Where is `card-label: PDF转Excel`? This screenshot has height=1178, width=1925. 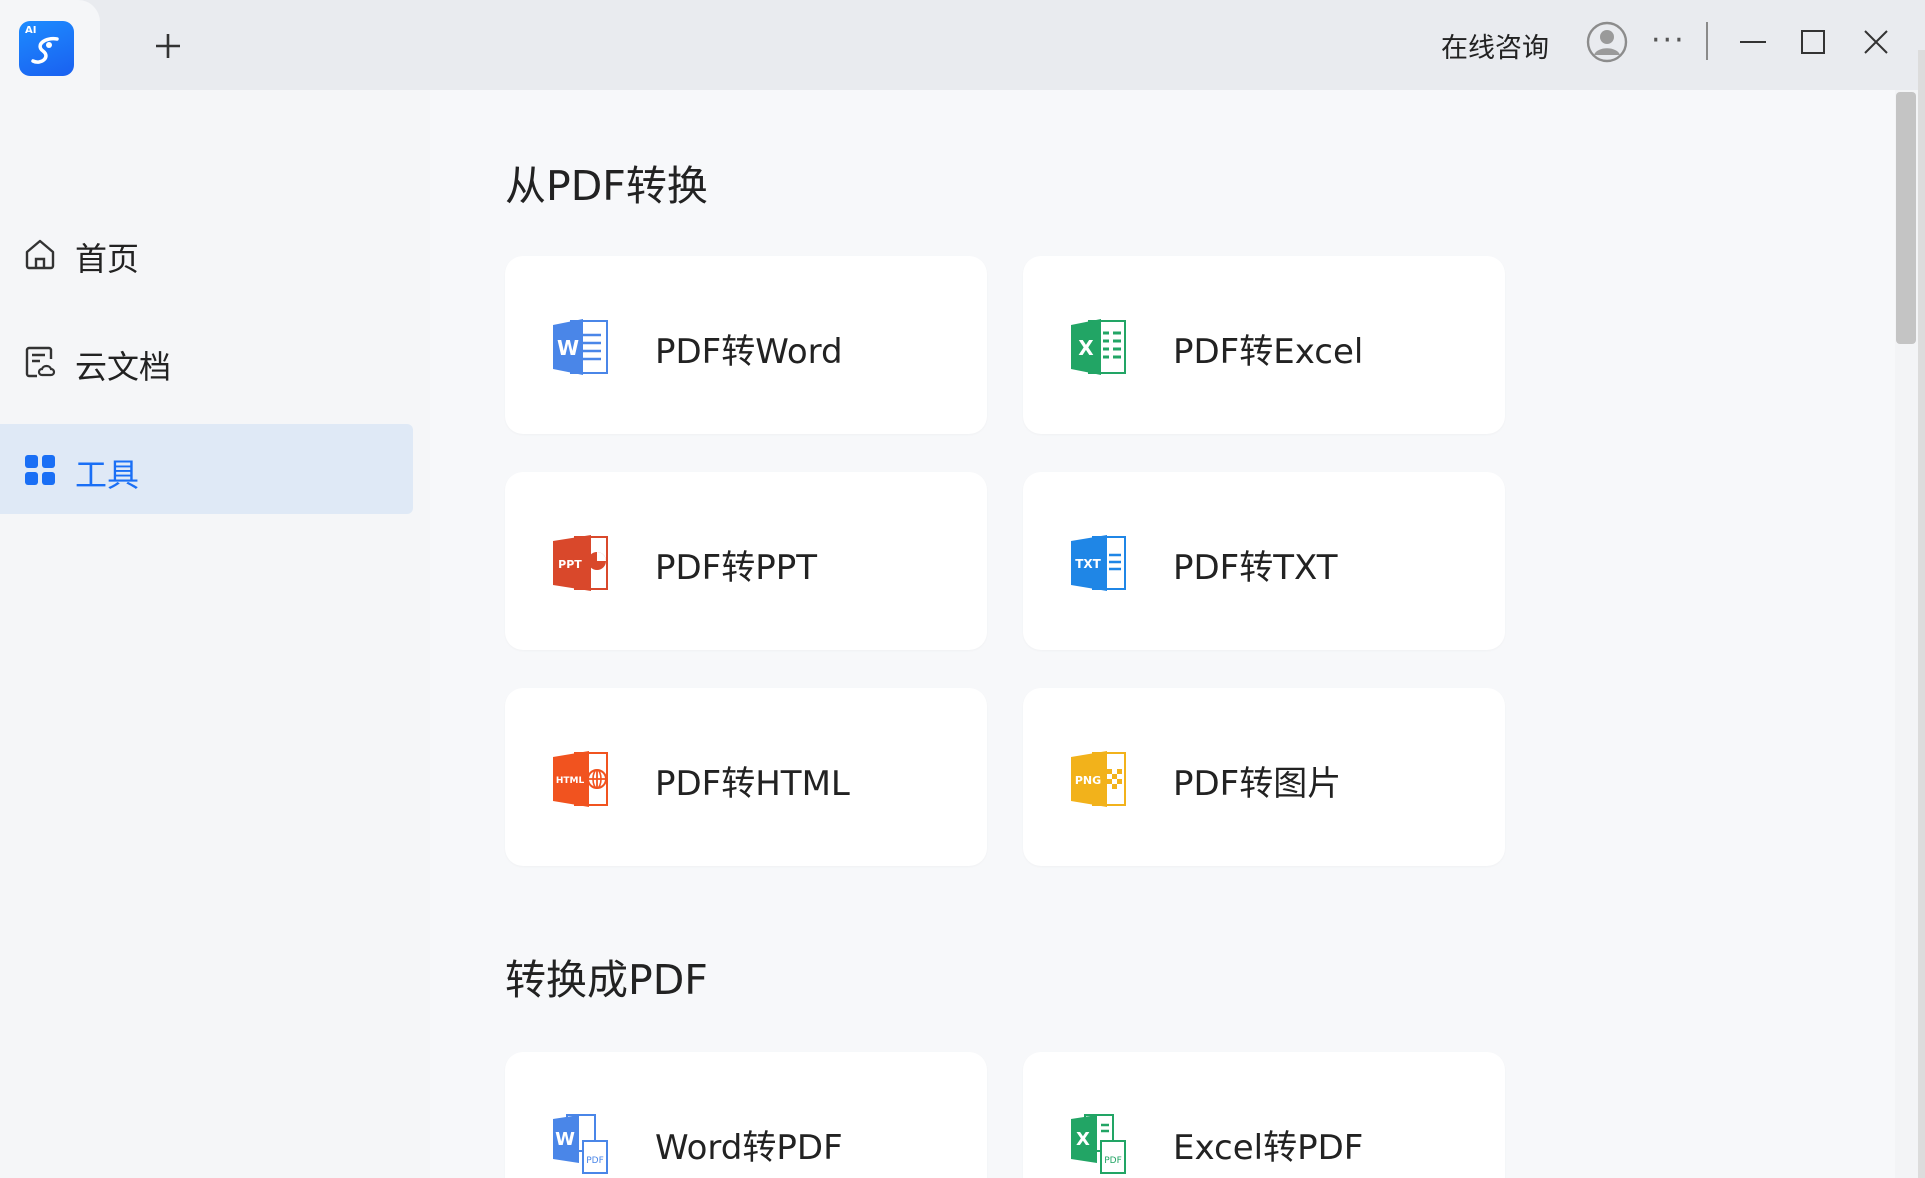 card-label: PDF转Excel is located at coordinates (1268, 352).